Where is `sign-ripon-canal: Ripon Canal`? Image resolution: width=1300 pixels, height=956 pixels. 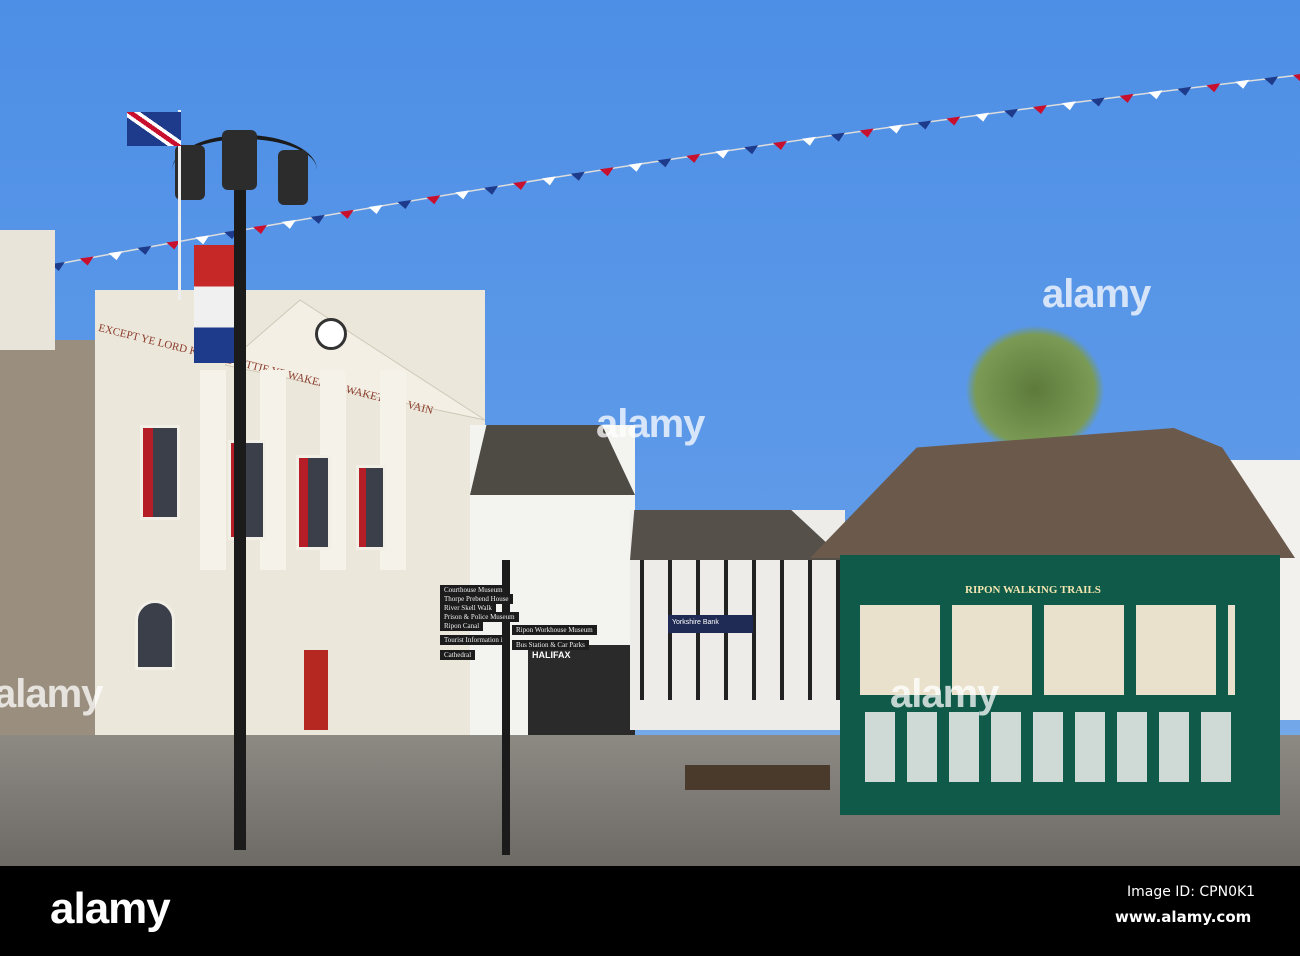 sign-ripon-canal: Ripon Canal is located at coordinates (462, 626).